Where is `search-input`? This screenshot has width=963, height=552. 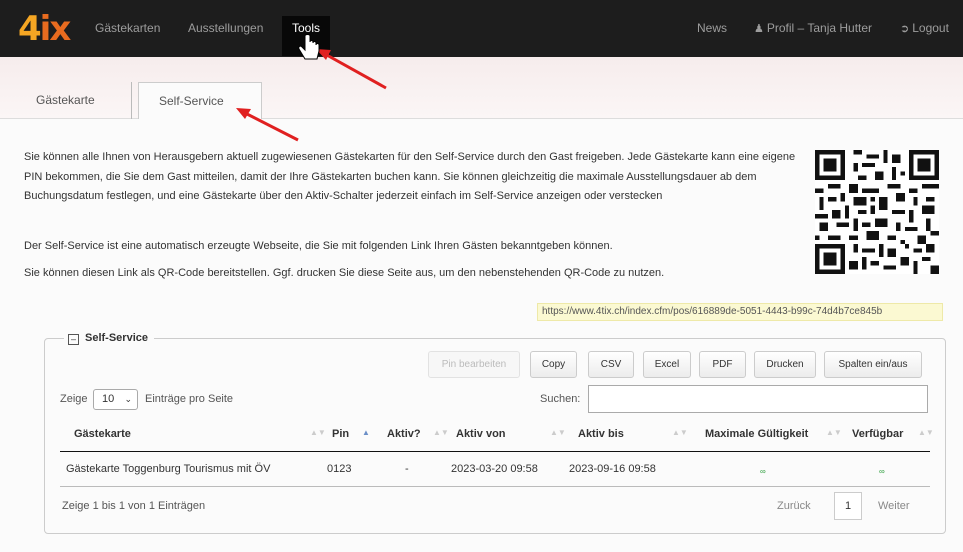 search-input is located at coordinates (758, 399).